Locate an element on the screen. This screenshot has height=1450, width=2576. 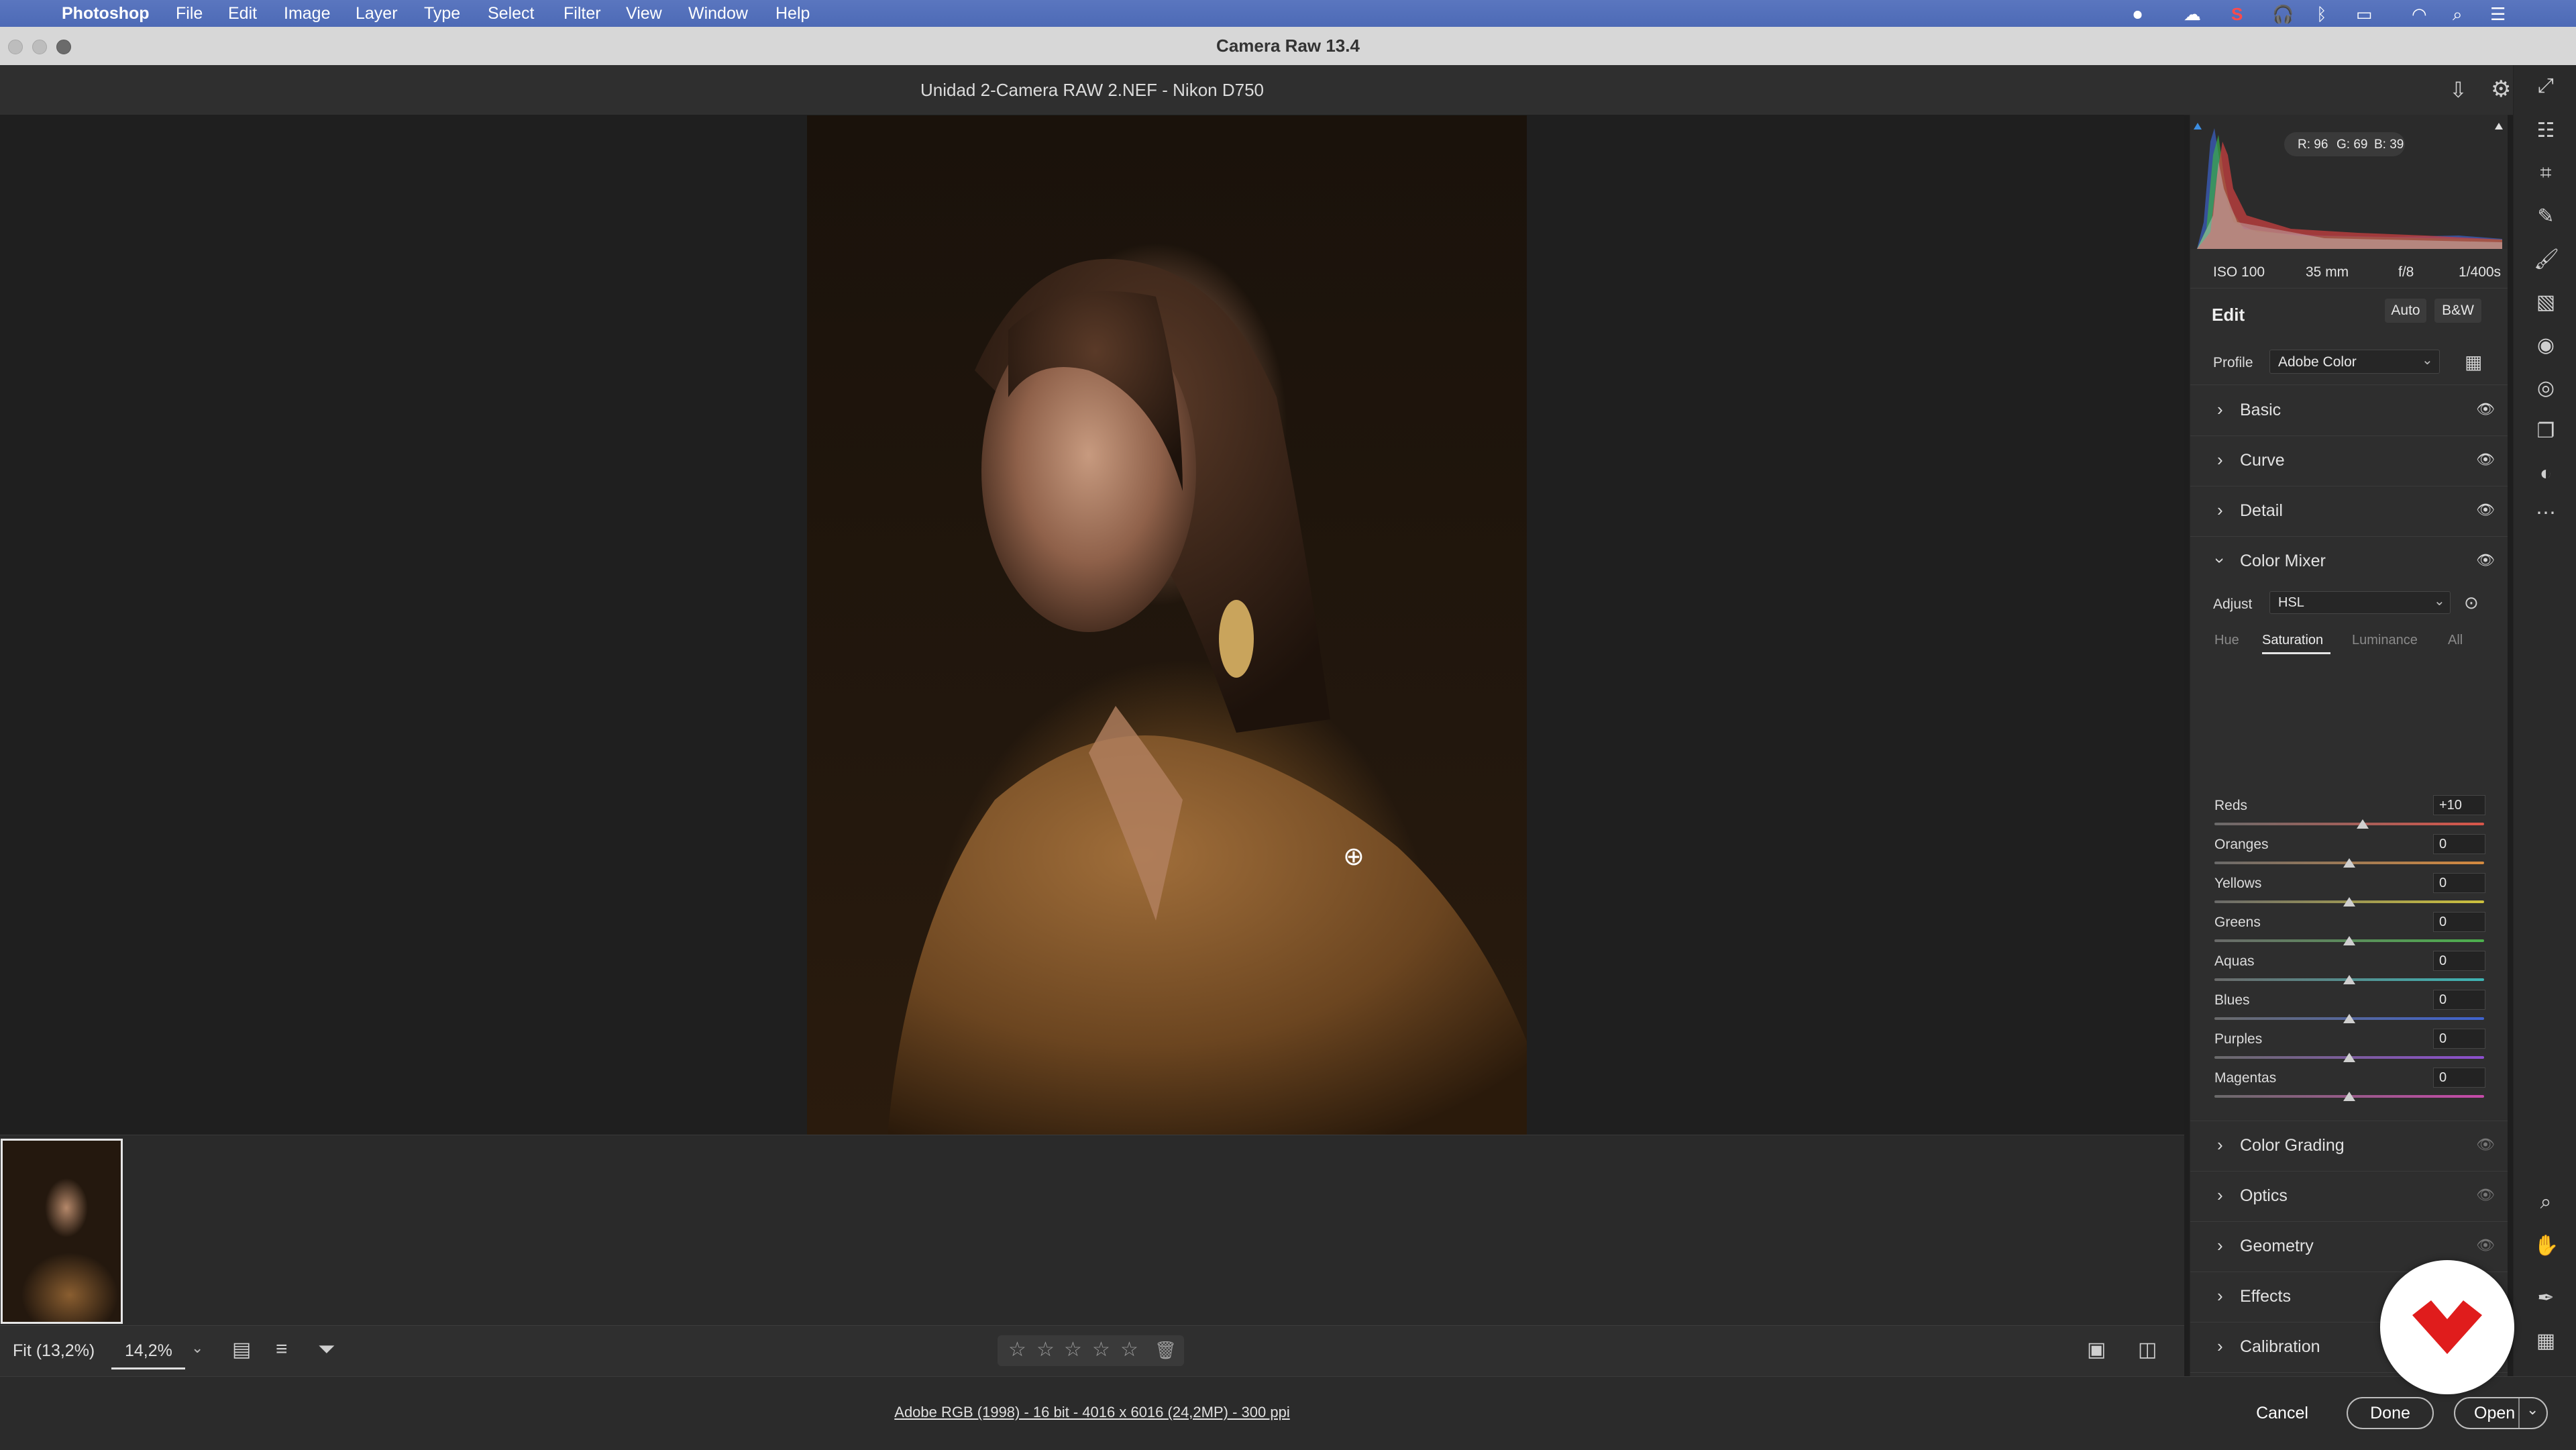
profile-browser-icon: ▦ is located at coordinates (2473, 362).